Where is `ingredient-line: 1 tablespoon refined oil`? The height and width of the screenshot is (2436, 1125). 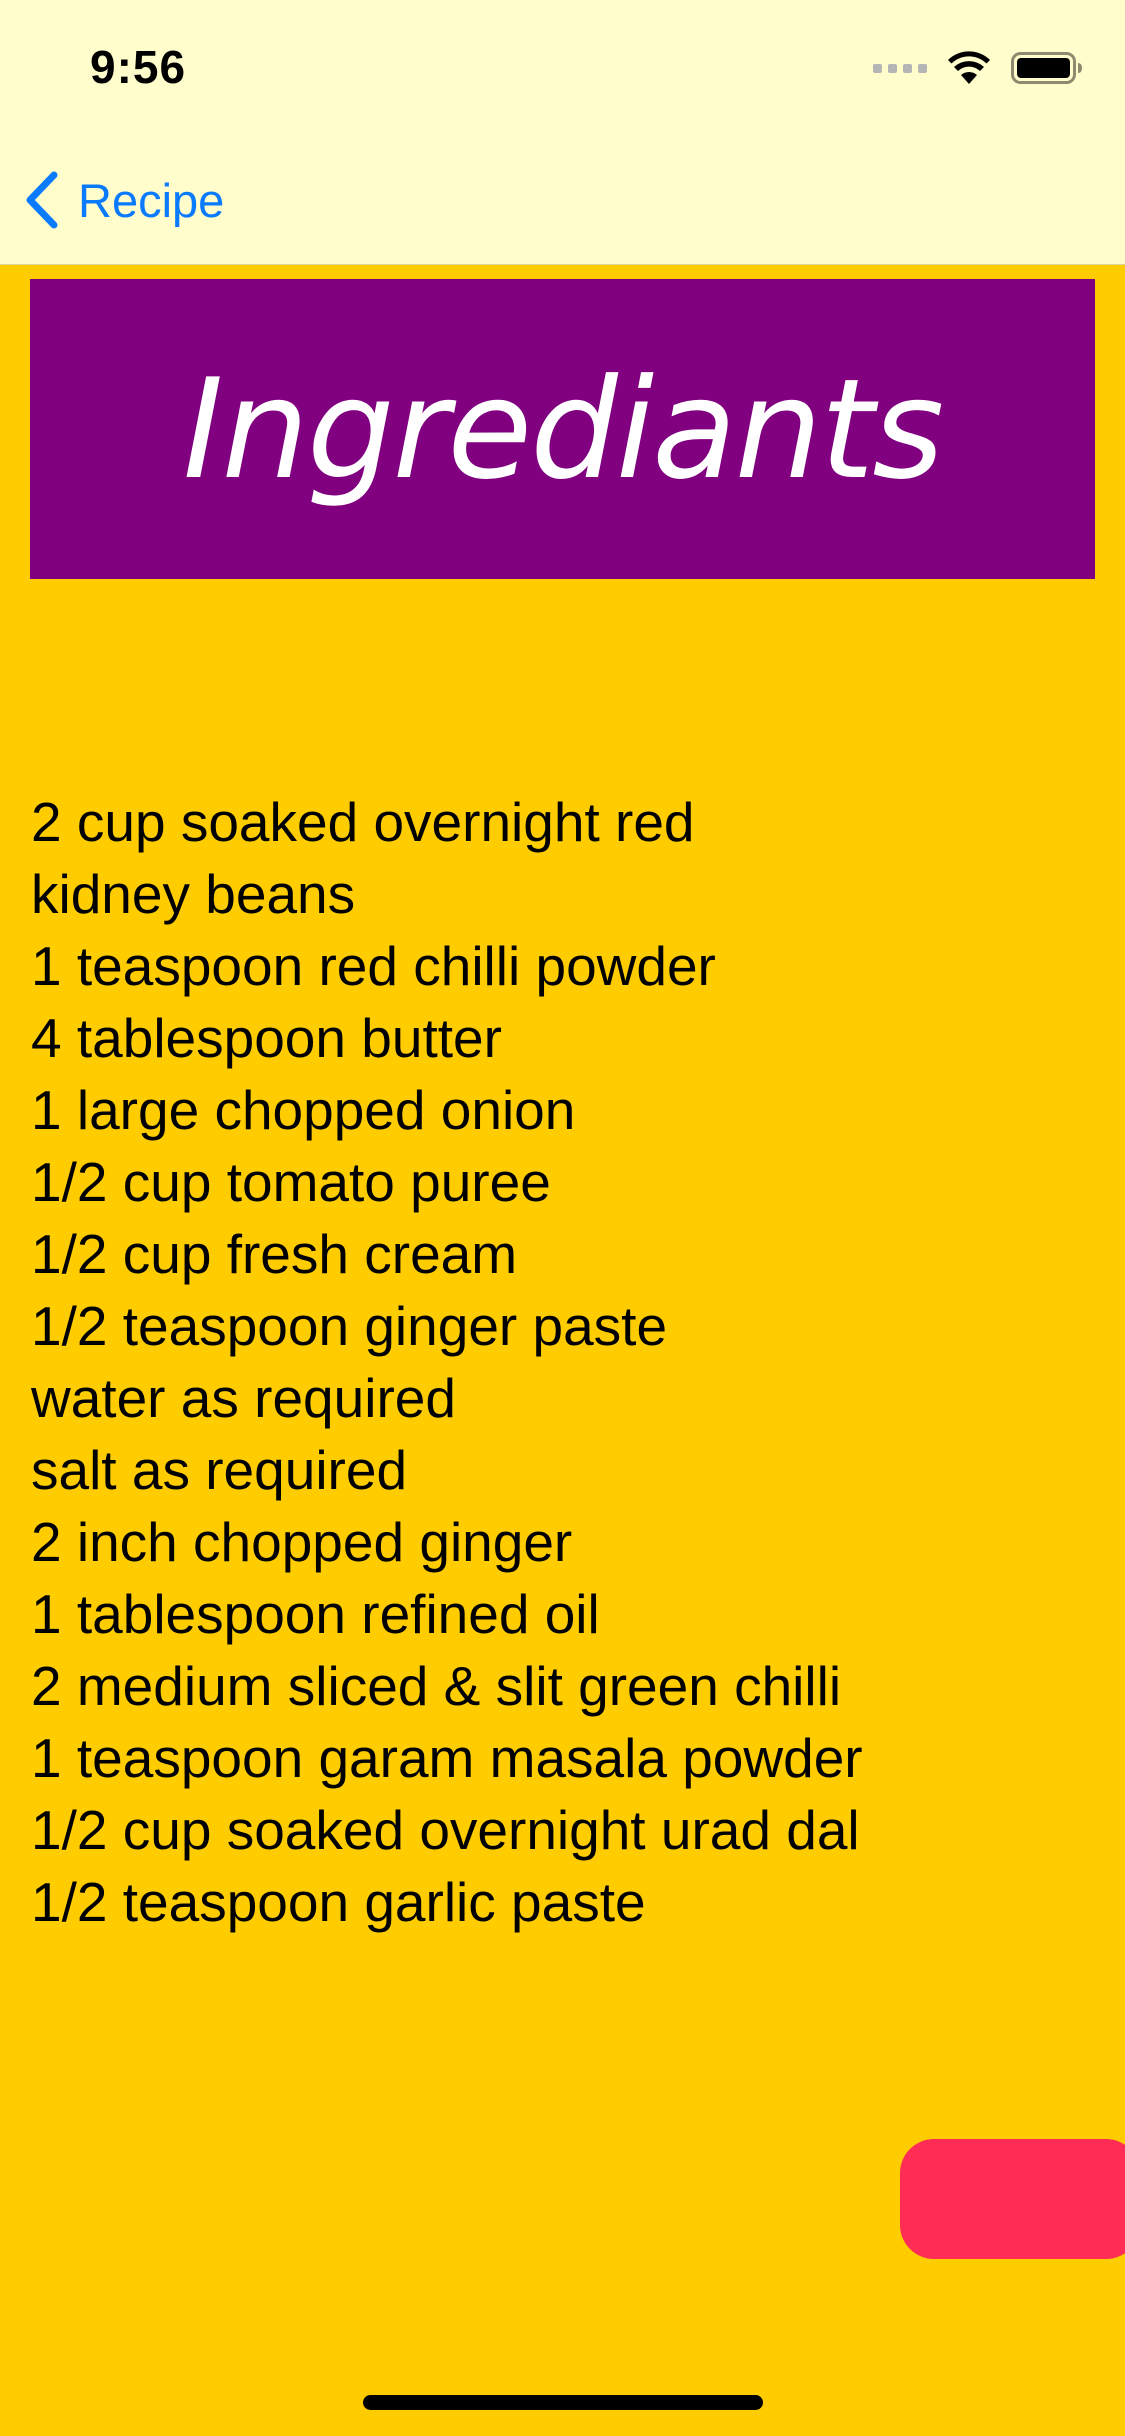 ingredient-line: 1 tablespoon refined oil is located at coordinates (315, 1614).